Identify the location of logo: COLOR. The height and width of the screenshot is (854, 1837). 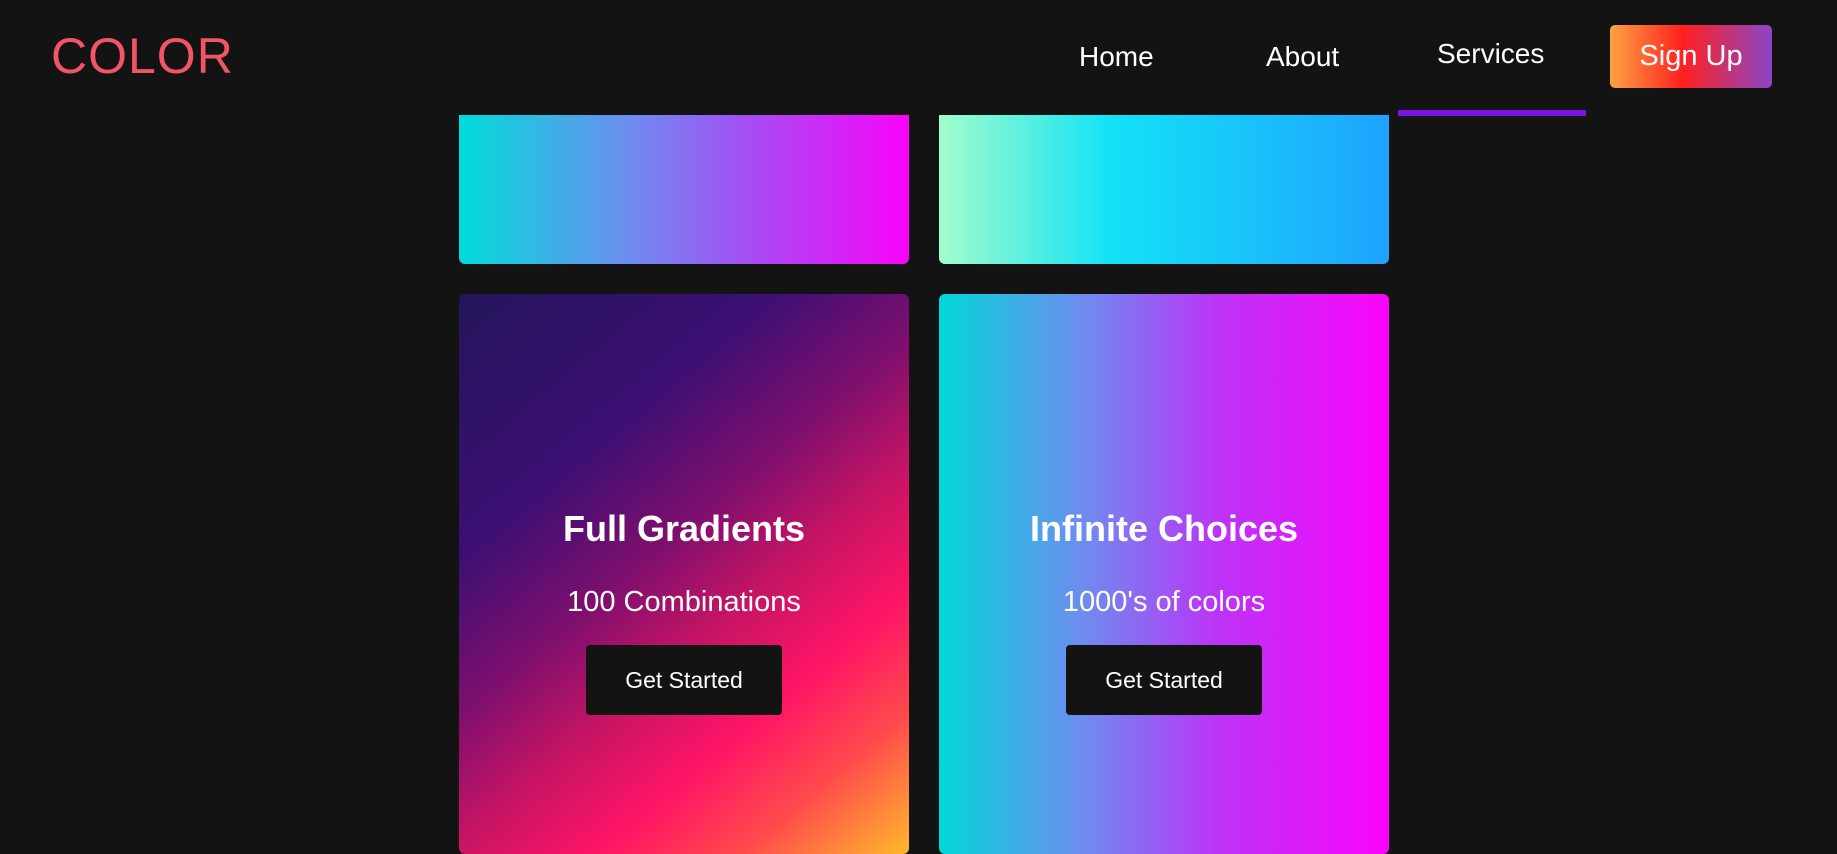
(142, 56).